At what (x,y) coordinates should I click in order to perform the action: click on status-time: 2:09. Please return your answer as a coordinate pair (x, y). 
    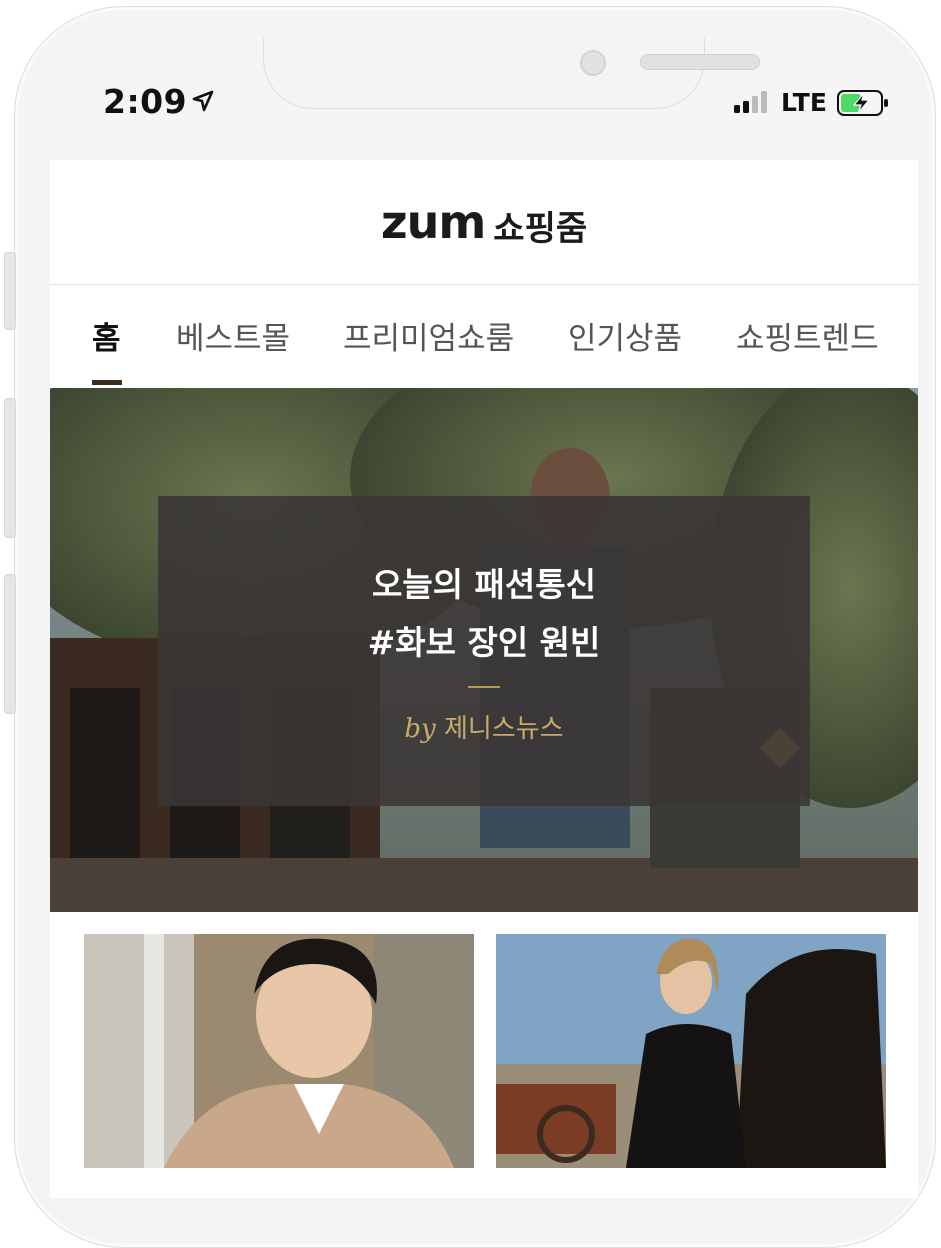
    Looking at the image, I should click on (145, 101).